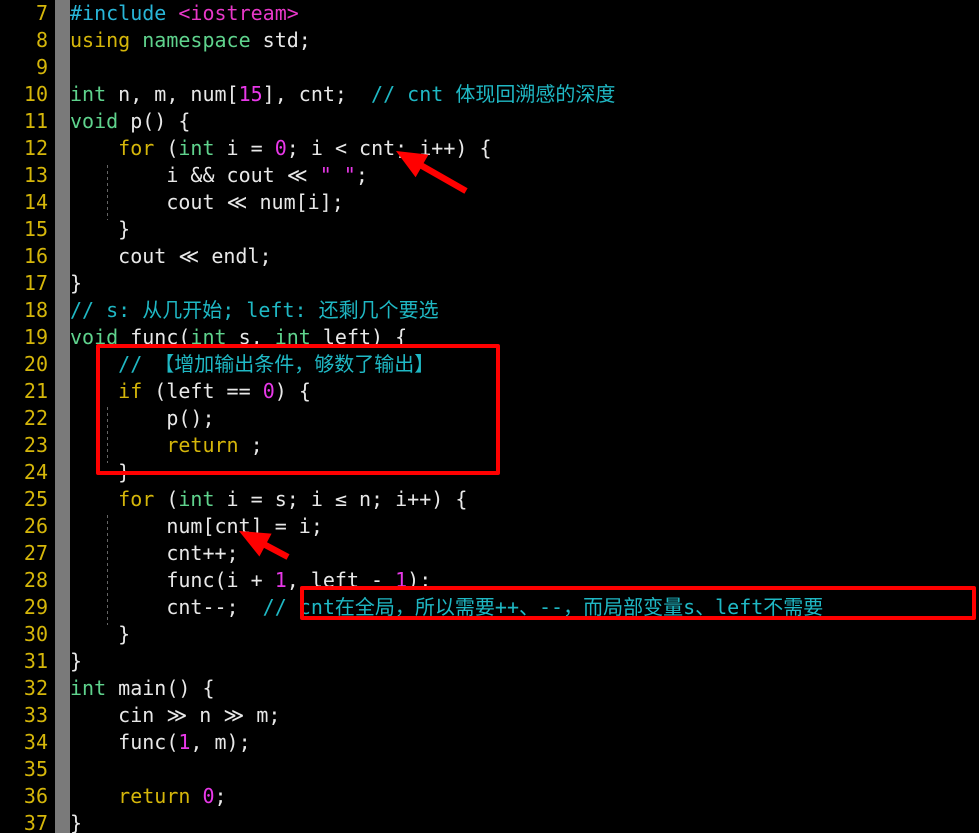  What do you see at coordinates (172, 580) in the screenshot?
I see `code-token: func(i +` at bounding box center [172, 580].